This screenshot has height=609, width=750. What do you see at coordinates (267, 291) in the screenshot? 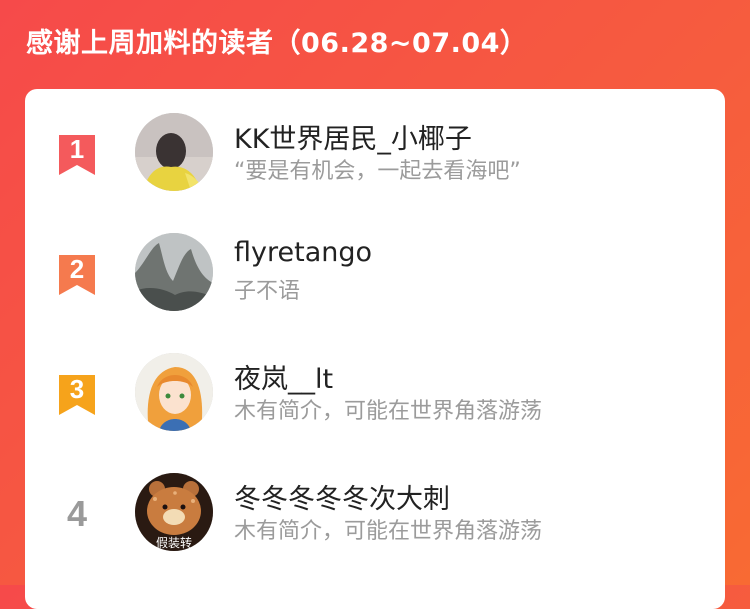
I see `reader-bio: 子不语` at bounding box center [267, 291].